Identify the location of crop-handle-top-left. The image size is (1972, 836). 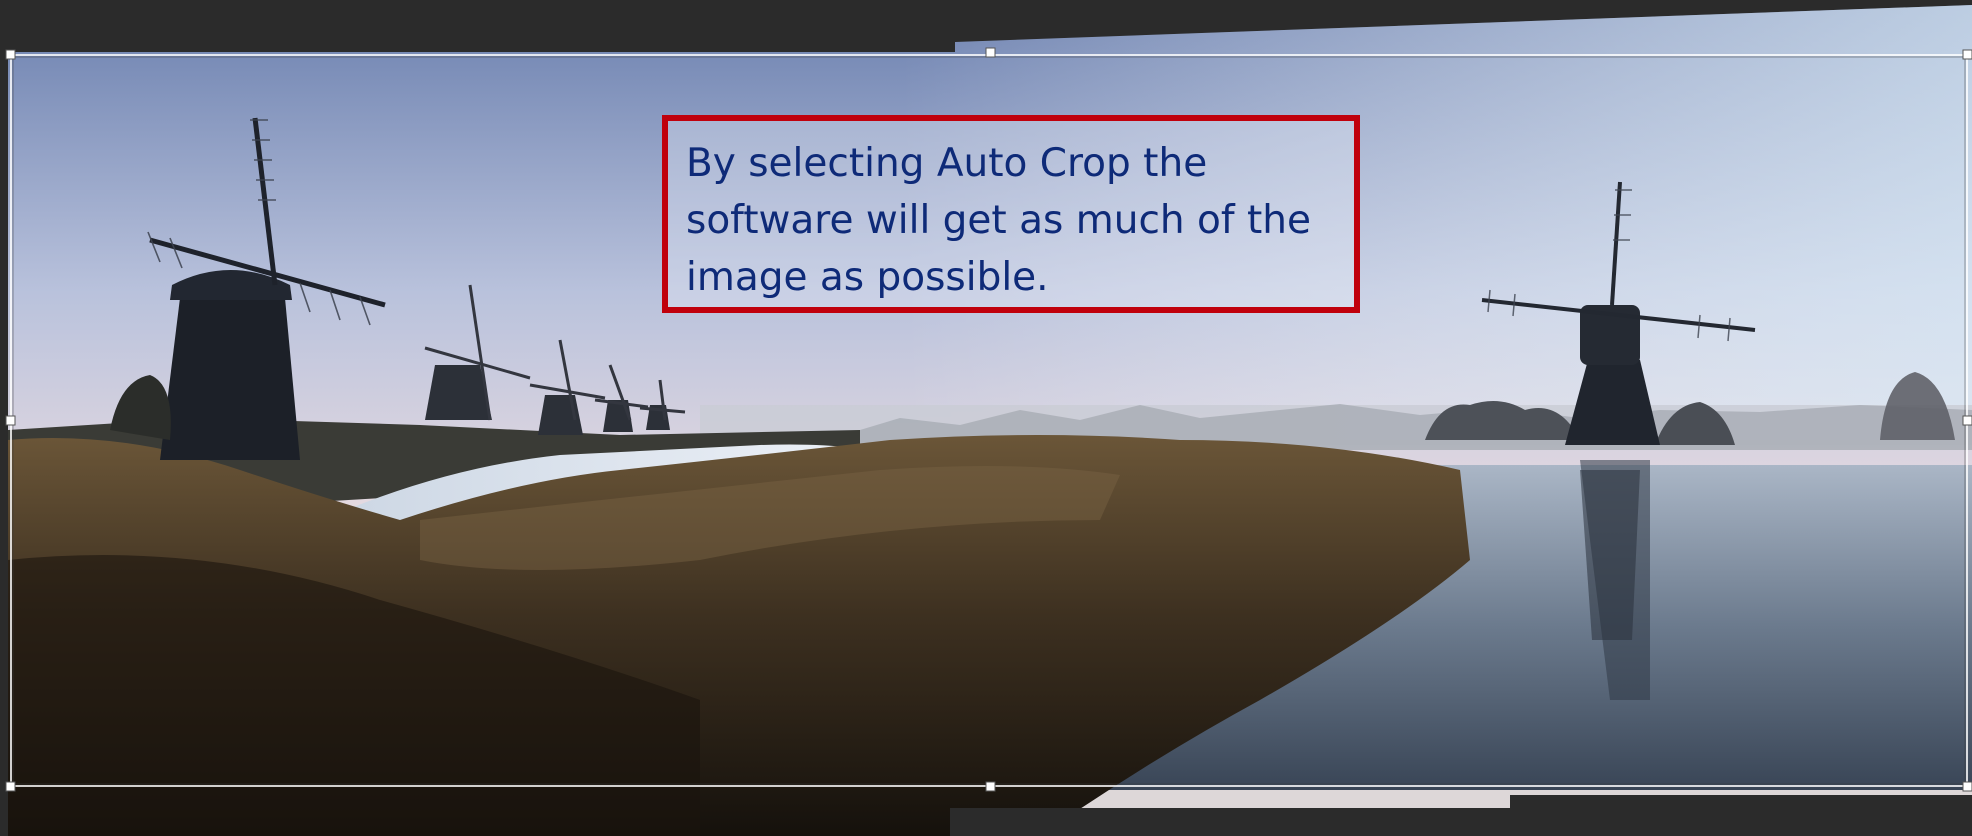
(10, 54).